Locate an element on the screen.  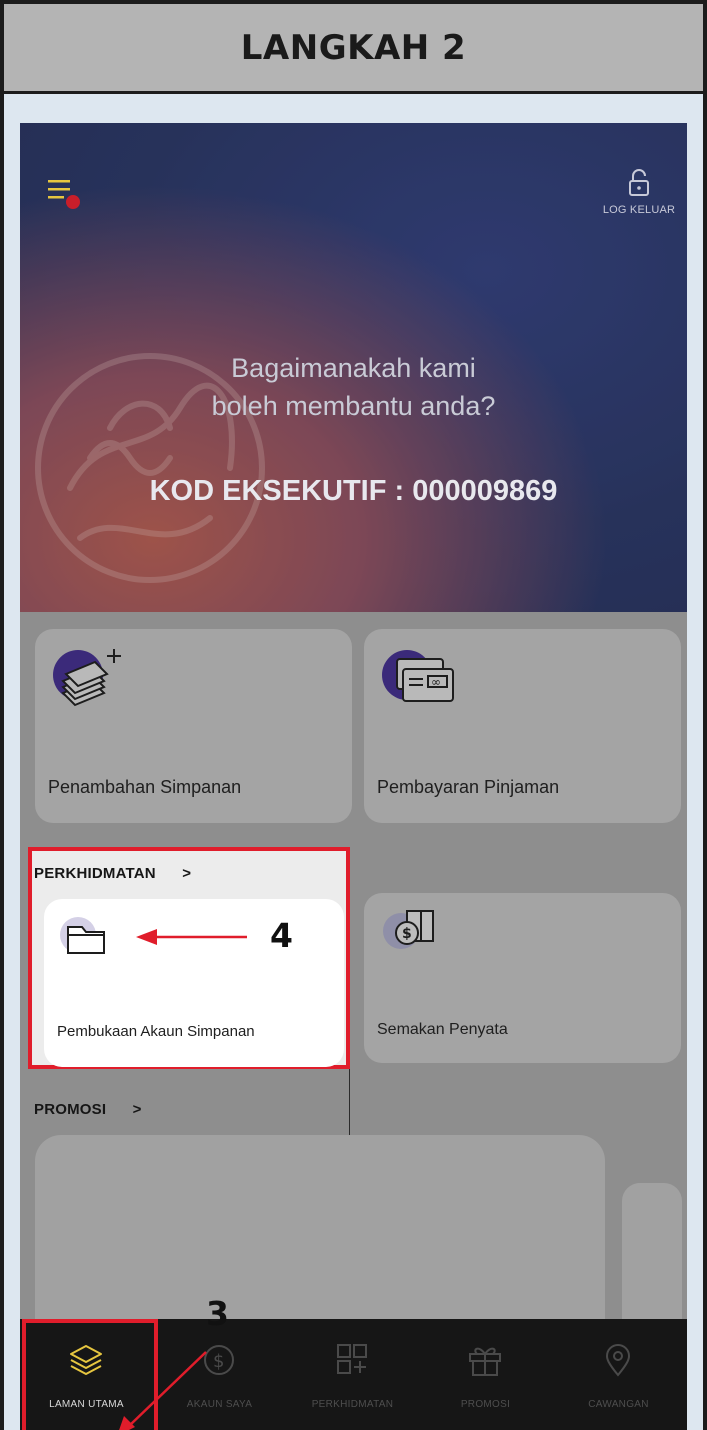
annotation-number-4: 4 is located at coordinates (281, 935).